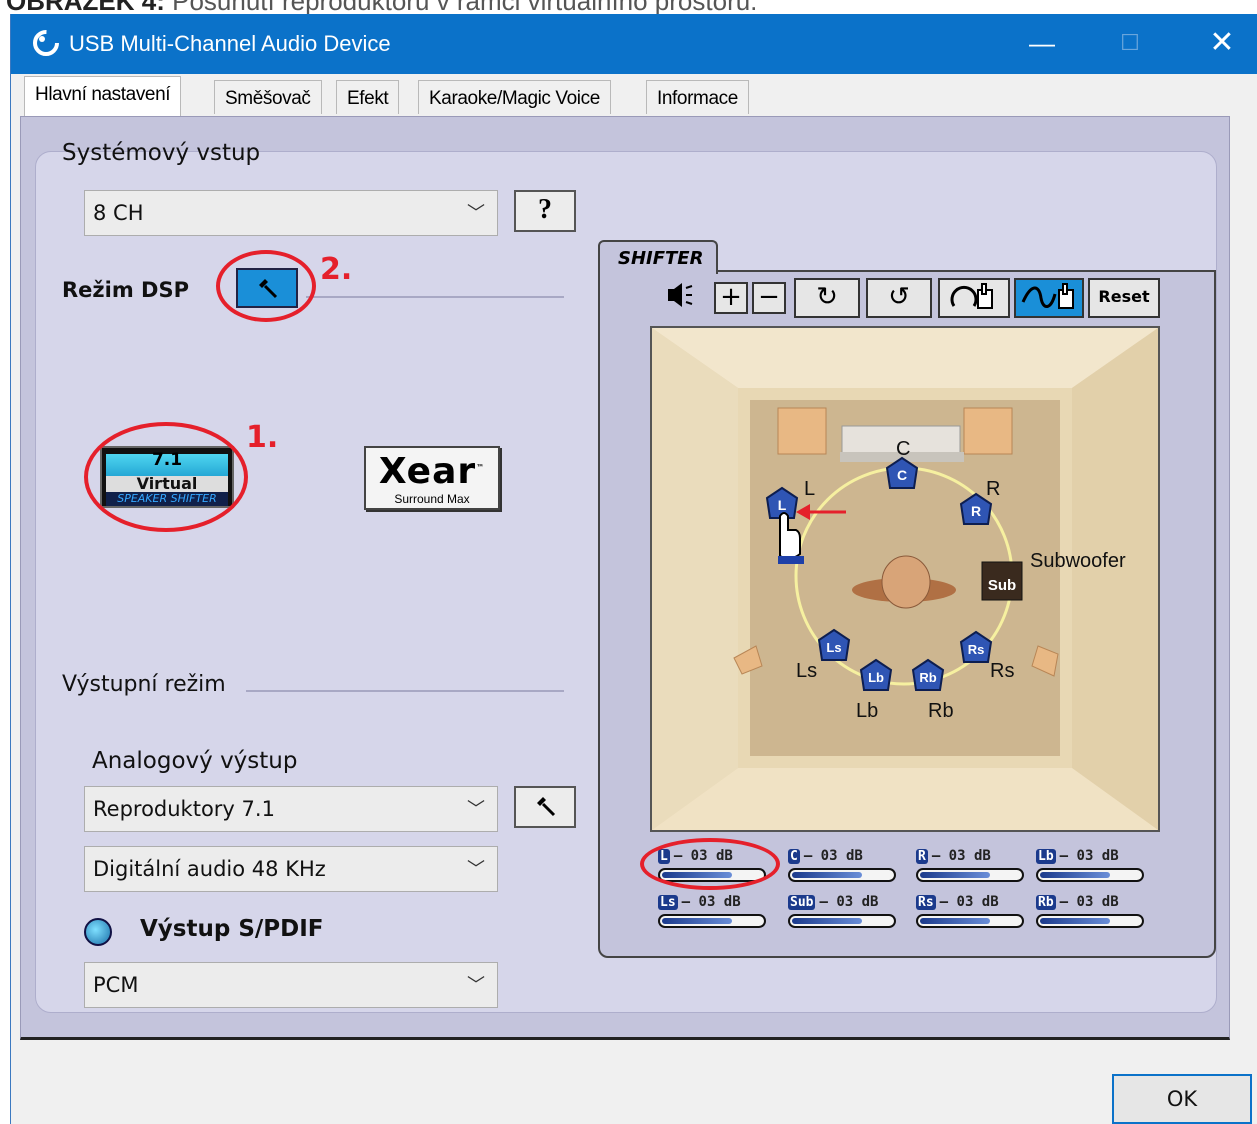  Describe the element at coordinates (833, 647) in the screenshot. I see `svg-text: Ls` at that location.